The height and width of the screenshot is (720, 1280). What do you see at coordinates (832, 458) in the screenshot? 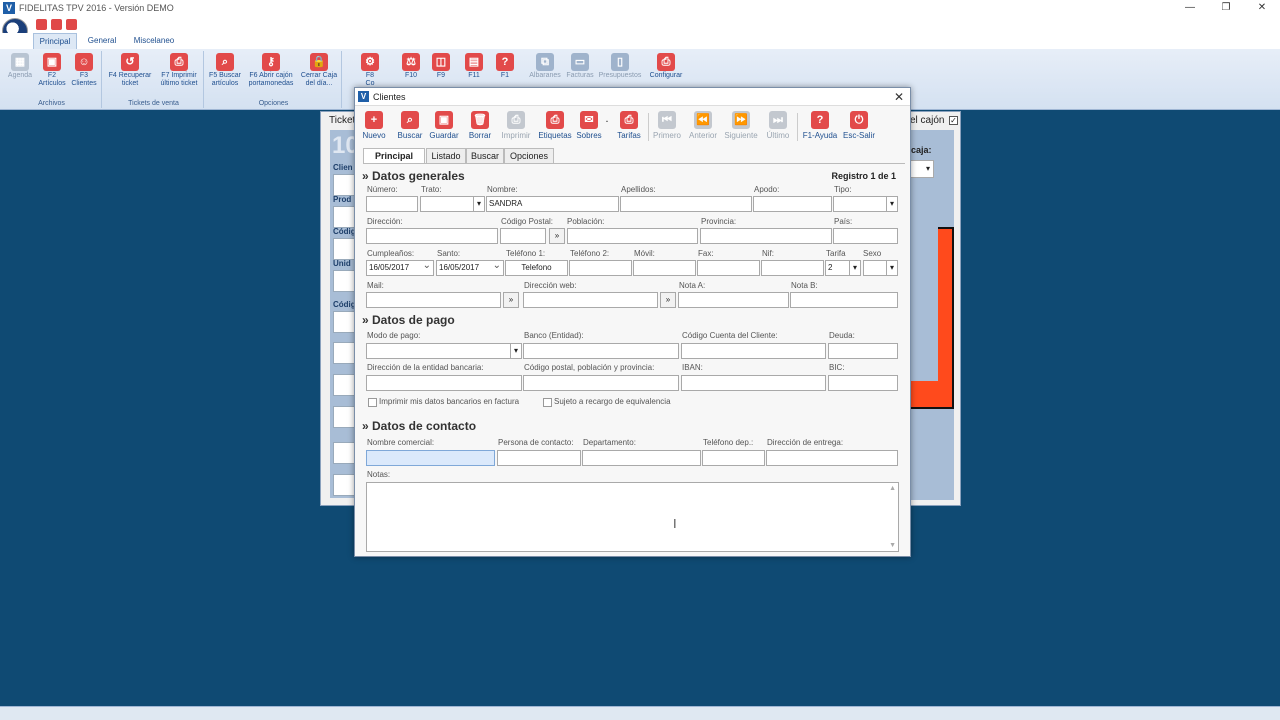
I see `dir-entrega-field` at bounding box center [832, 458].